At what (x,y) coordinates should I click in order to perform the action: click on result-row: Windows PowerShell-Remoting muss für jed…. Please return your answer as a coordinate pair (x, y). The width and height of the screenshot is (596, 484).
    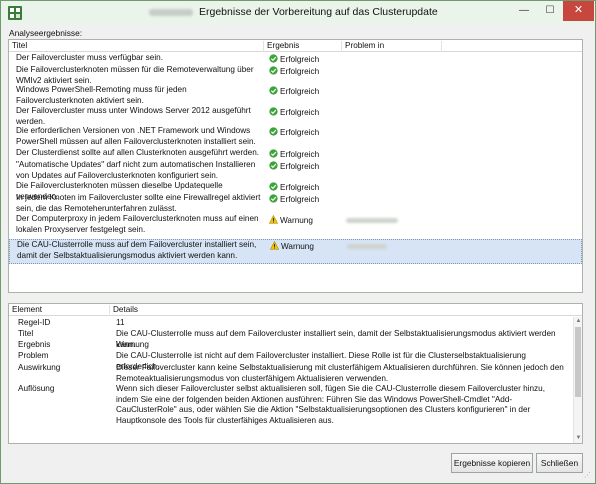
    Looking at the image, I should click on (295, 95).